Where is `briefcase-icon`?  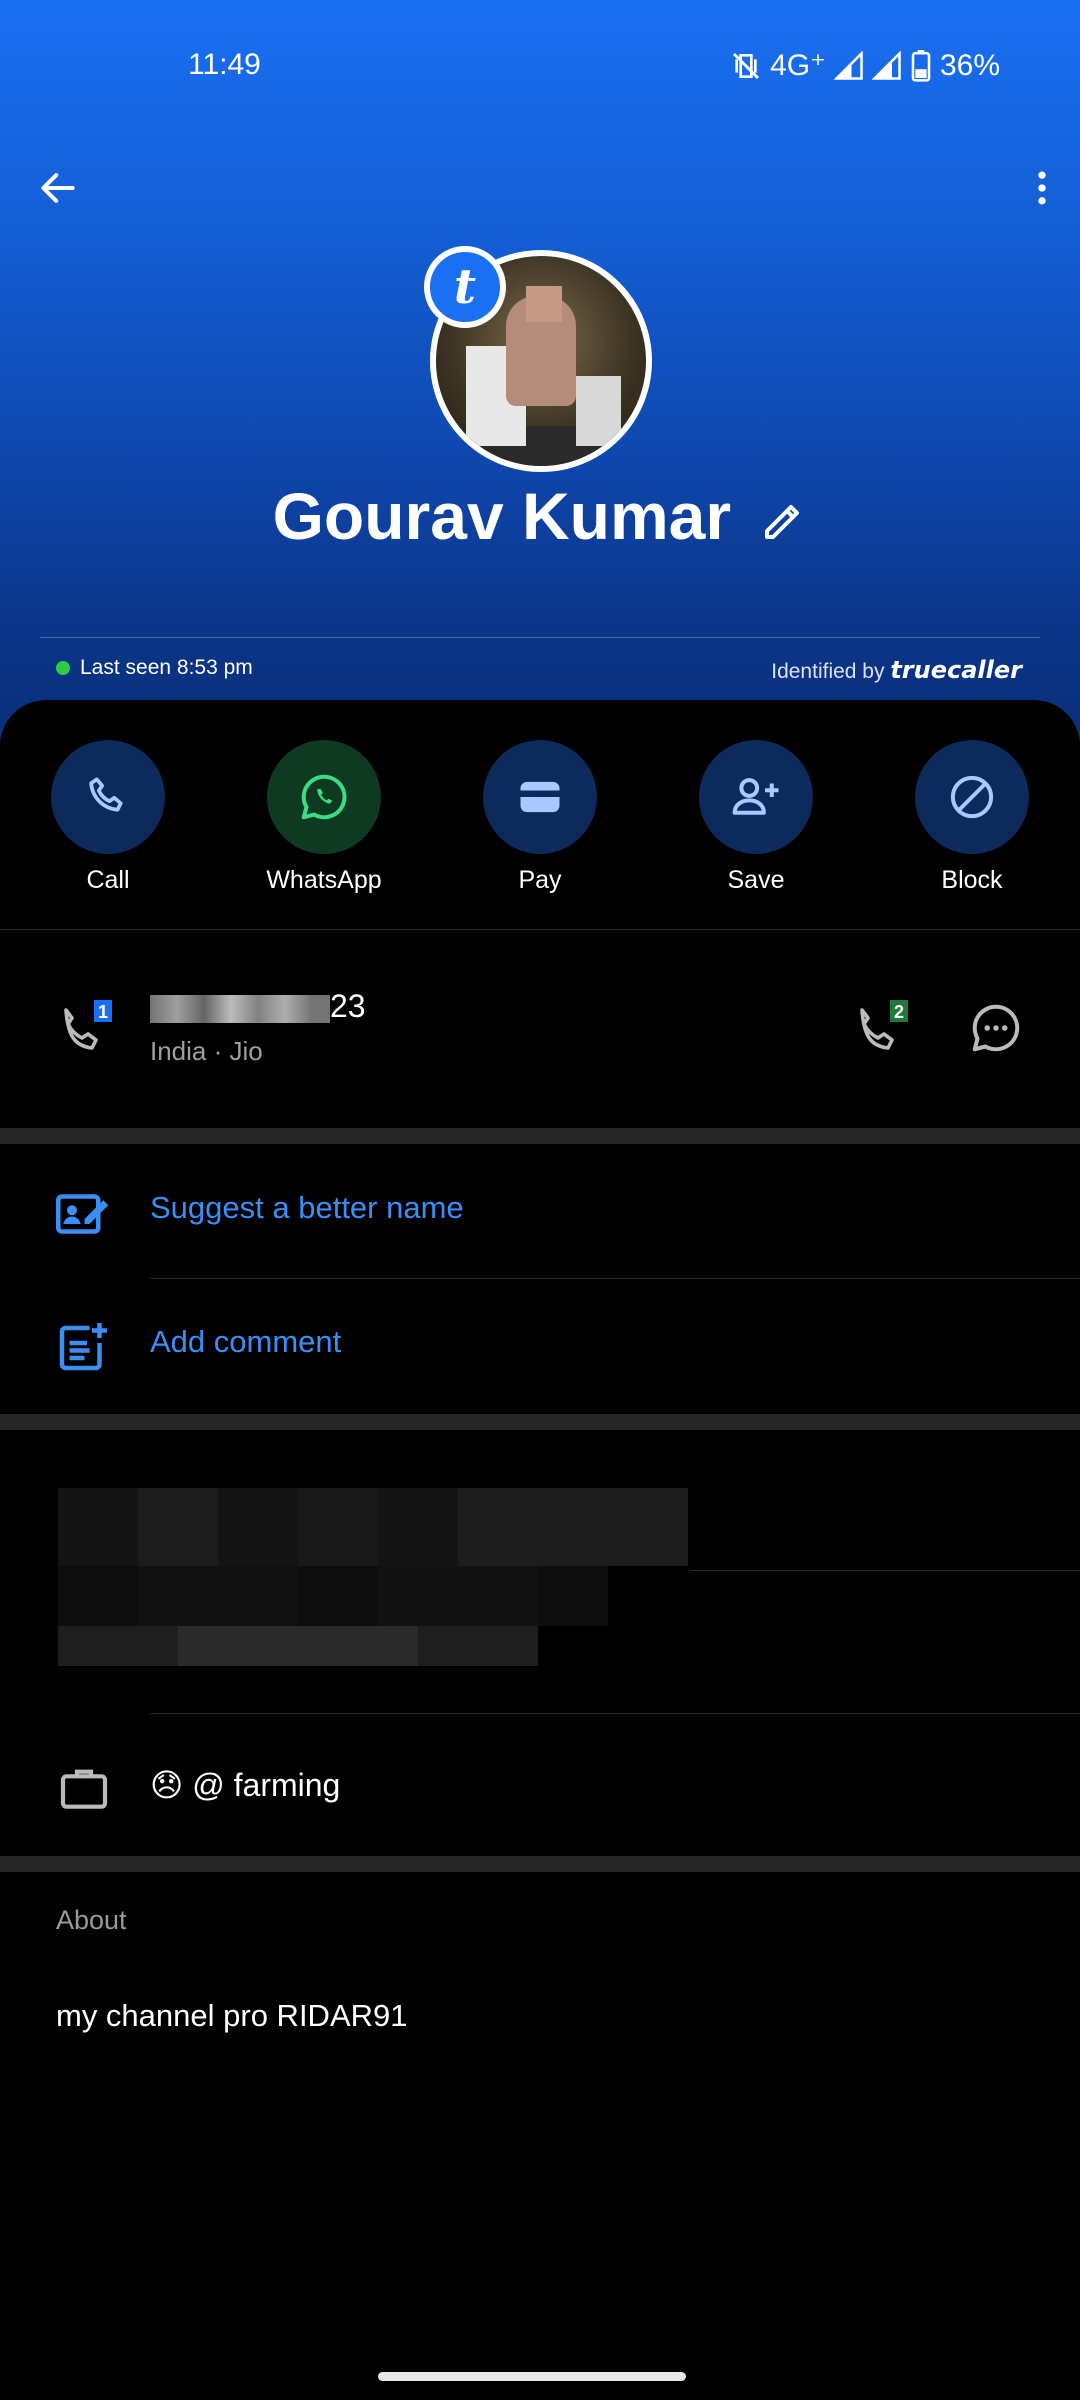
briefcase-icon is located at coordinates (84, 1790).